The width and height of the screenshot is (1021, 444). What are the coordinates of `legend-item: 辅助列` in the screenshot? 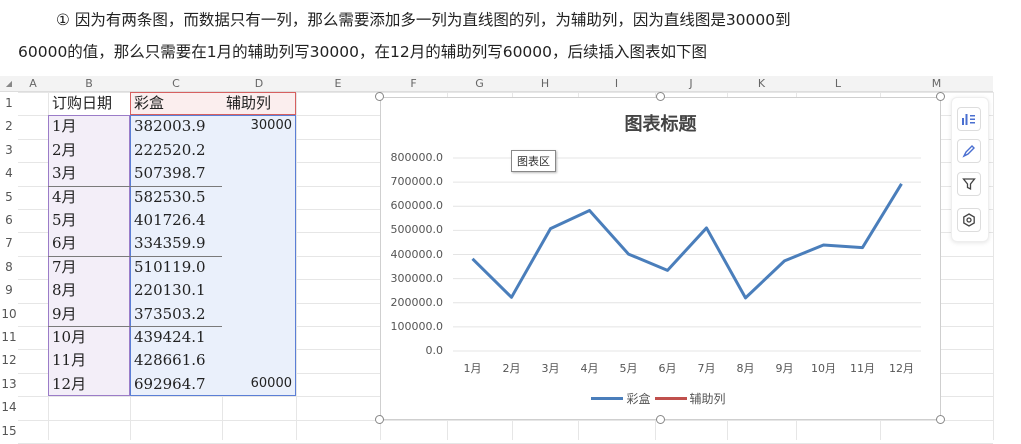 It's located at (690, 398).